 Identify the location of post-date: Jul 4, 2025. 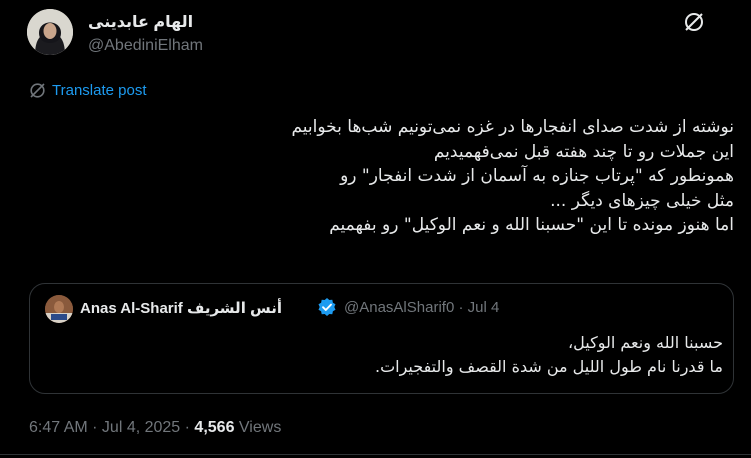
(141, 427).